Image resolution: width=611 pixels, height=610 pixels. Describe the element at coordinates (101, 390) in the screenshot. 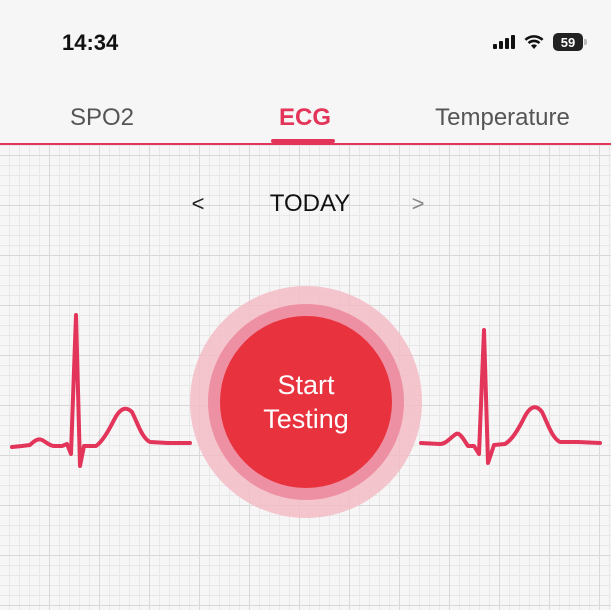

I see `ecg-trace-left` at that location.